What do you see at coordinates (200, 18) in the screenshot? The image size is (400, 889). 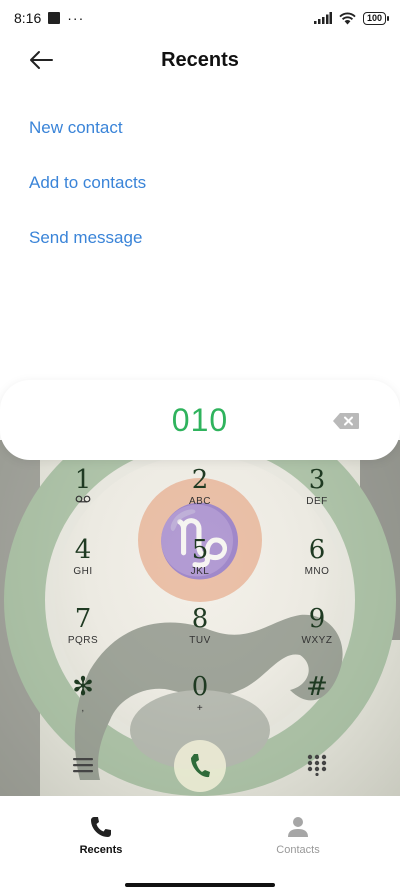 I see `status-bar: 8:16 ··· 100` at bounding box center [200, 18].